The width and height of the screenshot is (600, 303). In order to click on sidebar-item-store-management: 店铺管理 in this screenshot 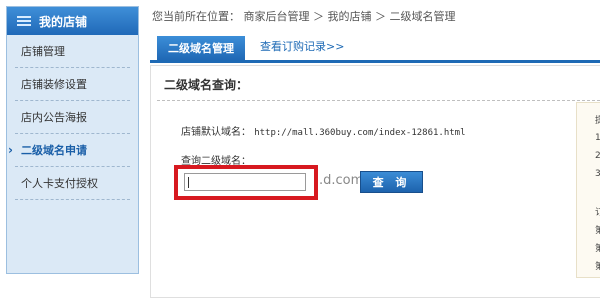, I will do `click(72, 51)`.